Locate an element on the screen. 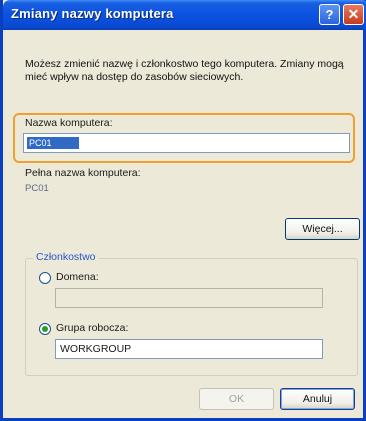 The width and height of the screenshot is (366, 421). full-computer-name-value: PC01 is located at coordinates (37, 188).